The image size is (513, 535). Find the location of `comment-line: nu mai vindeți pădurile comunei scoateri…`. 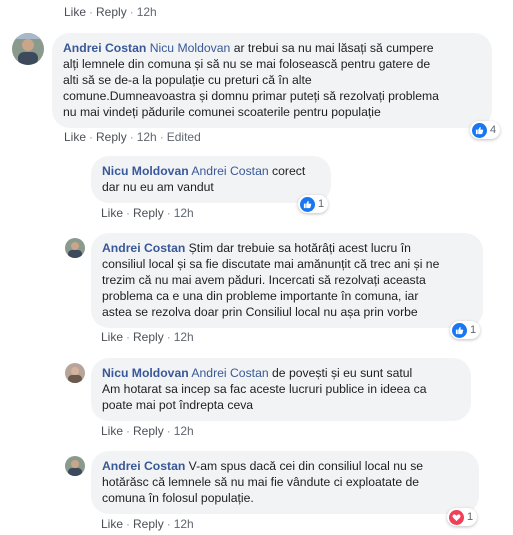

comment-line: nu mai vindeți pădurile comunei scoateri… is located at coordinates (222, 112).